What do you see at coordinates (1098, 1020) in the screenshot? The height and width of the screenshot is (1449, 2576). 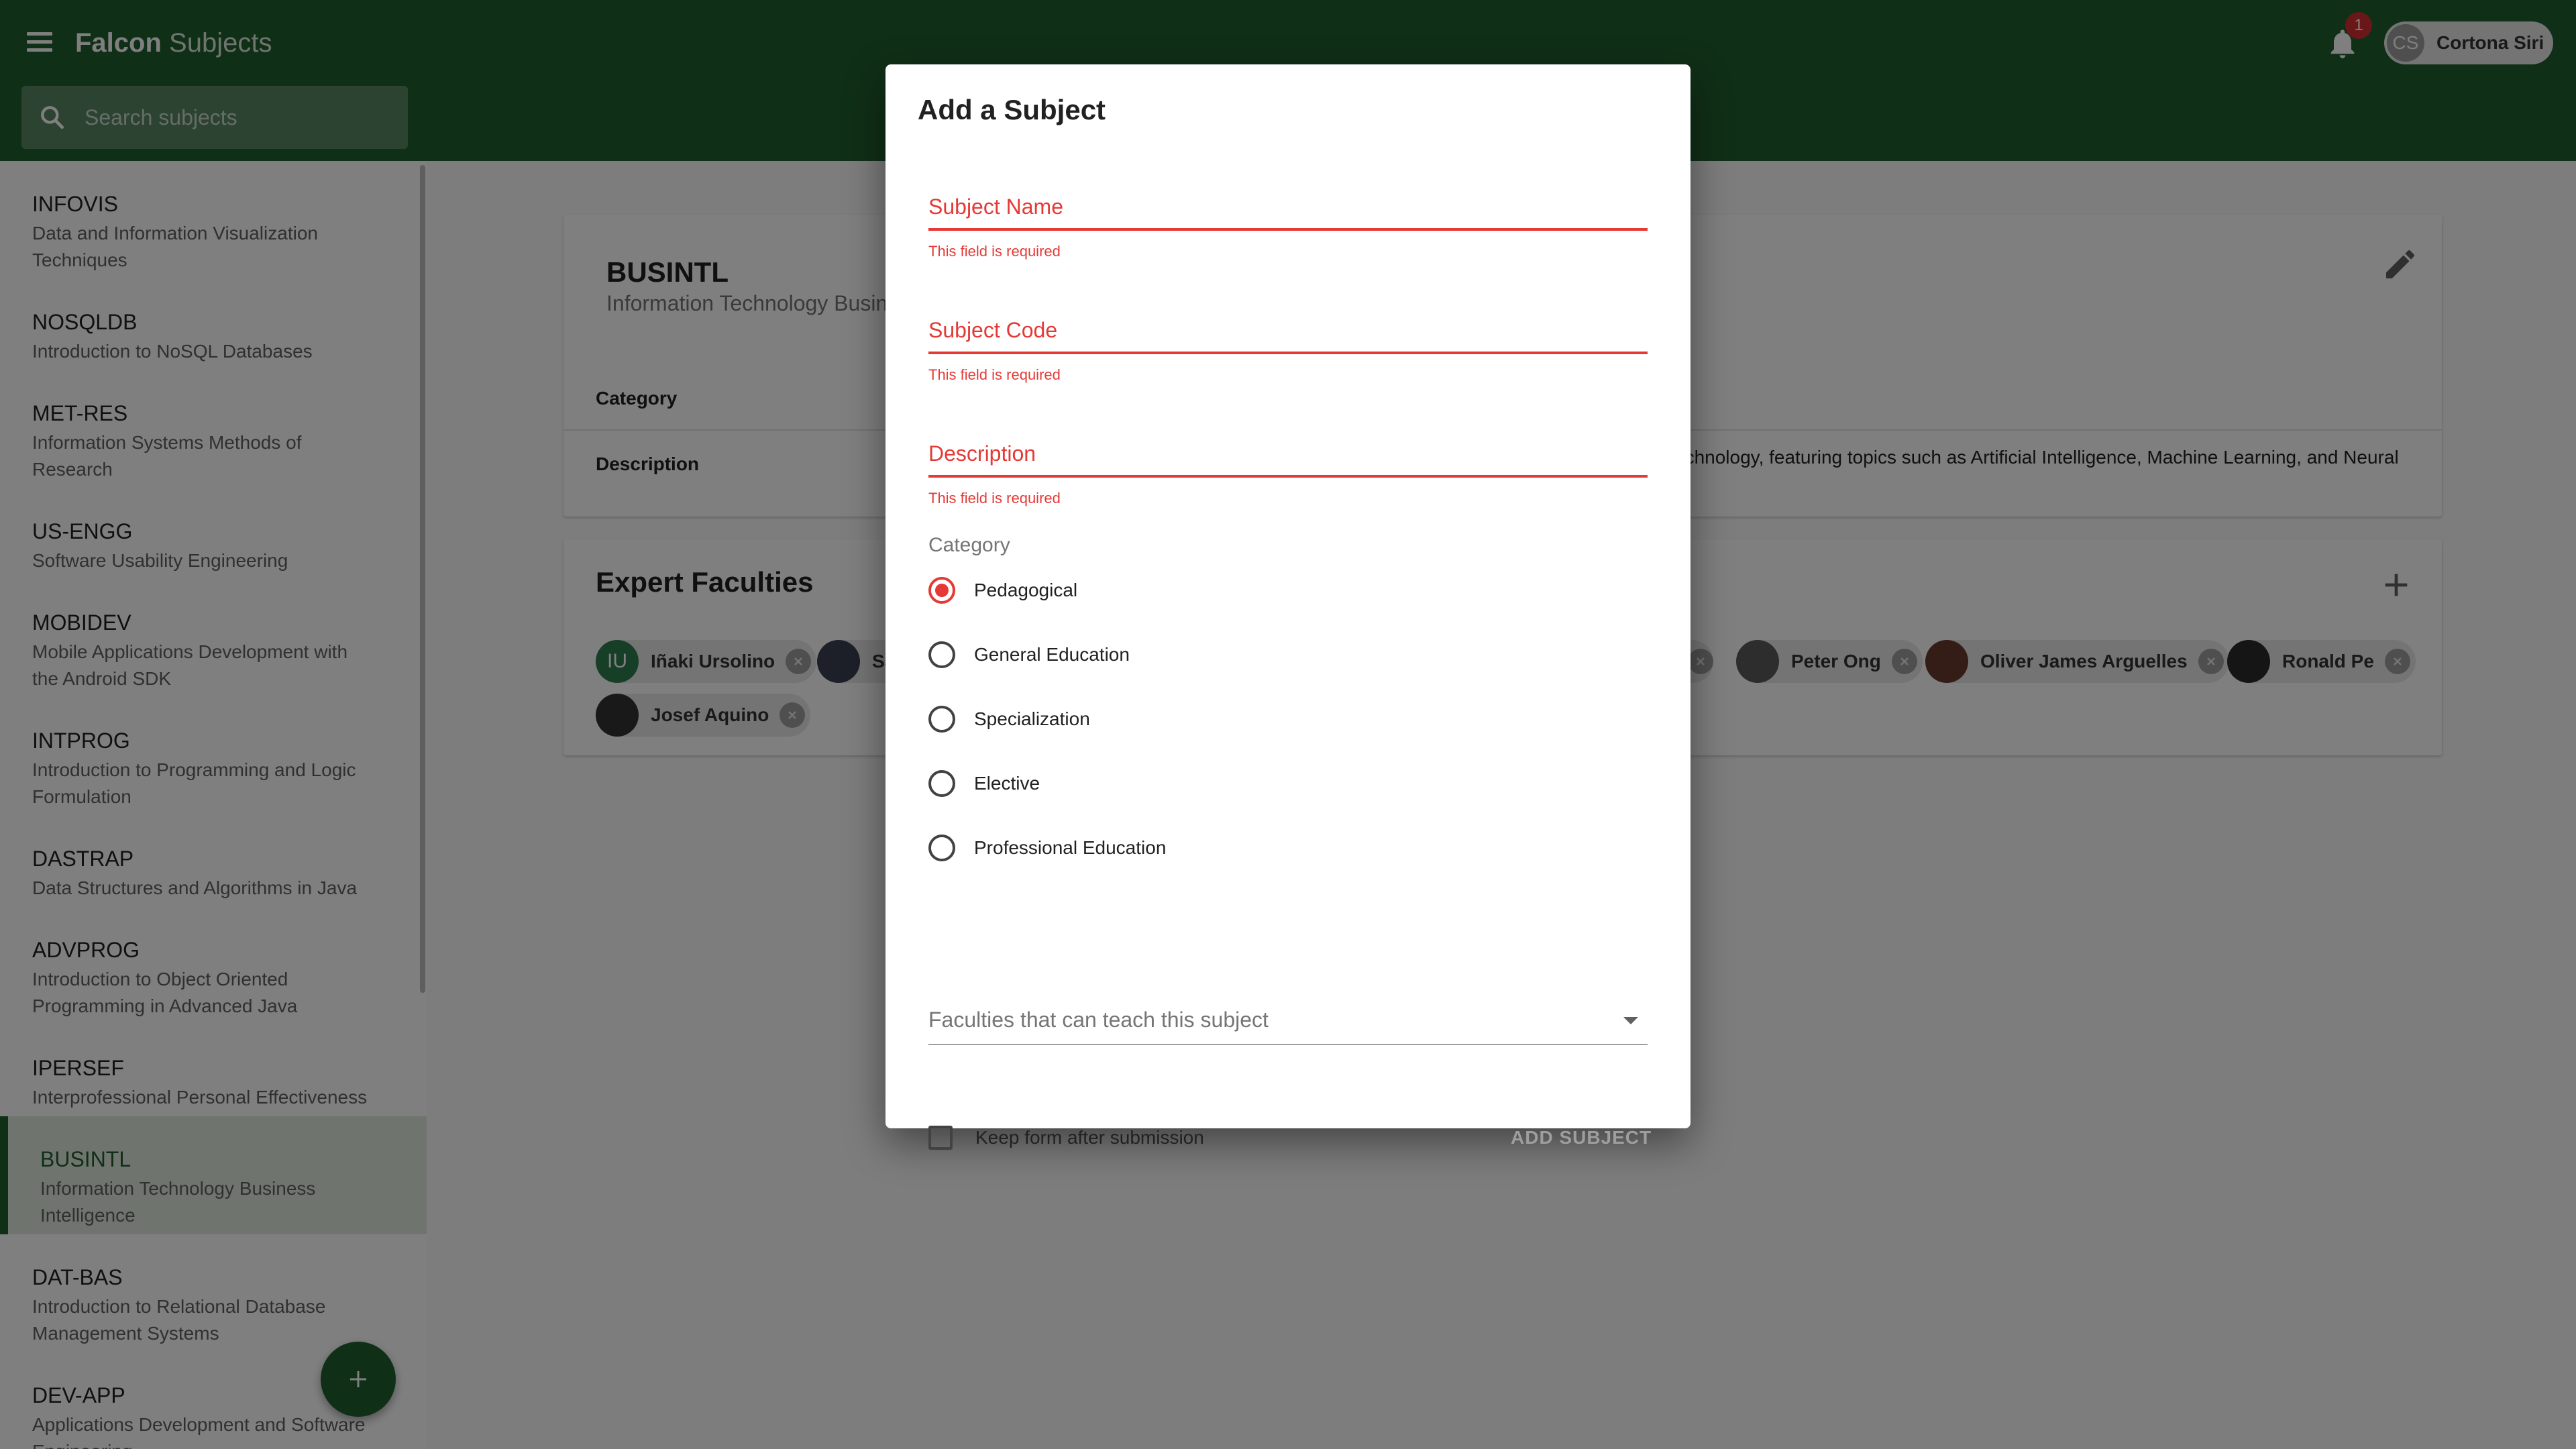 I see `select-placeholder: Faculties that can teach this subject` at bounding box center [1098, 1020].